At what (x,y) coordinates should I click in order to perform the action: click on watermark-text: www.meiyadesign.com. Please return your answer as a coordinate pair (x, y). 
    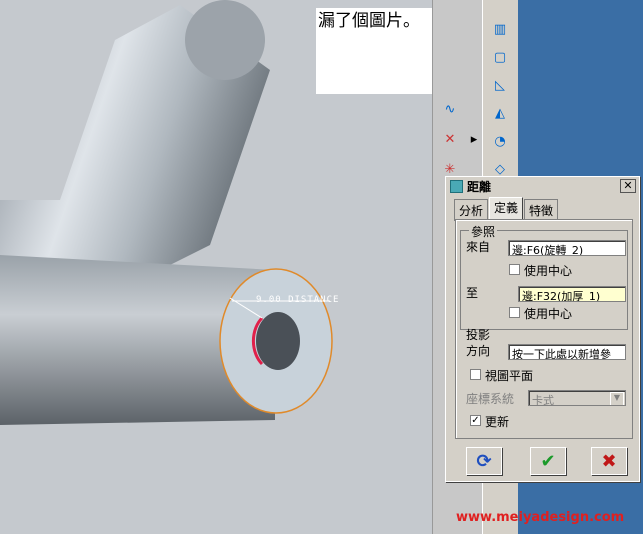
    Looking at the image, I should click on (540, 517).